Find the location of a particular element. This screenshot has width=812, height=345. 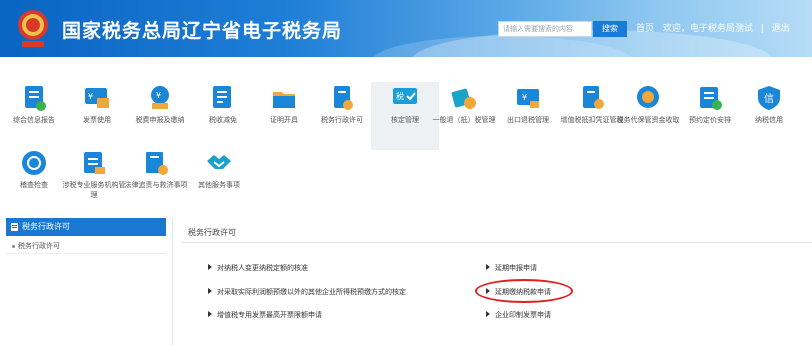

admin-license-icon is located at coordinates (343, 98).